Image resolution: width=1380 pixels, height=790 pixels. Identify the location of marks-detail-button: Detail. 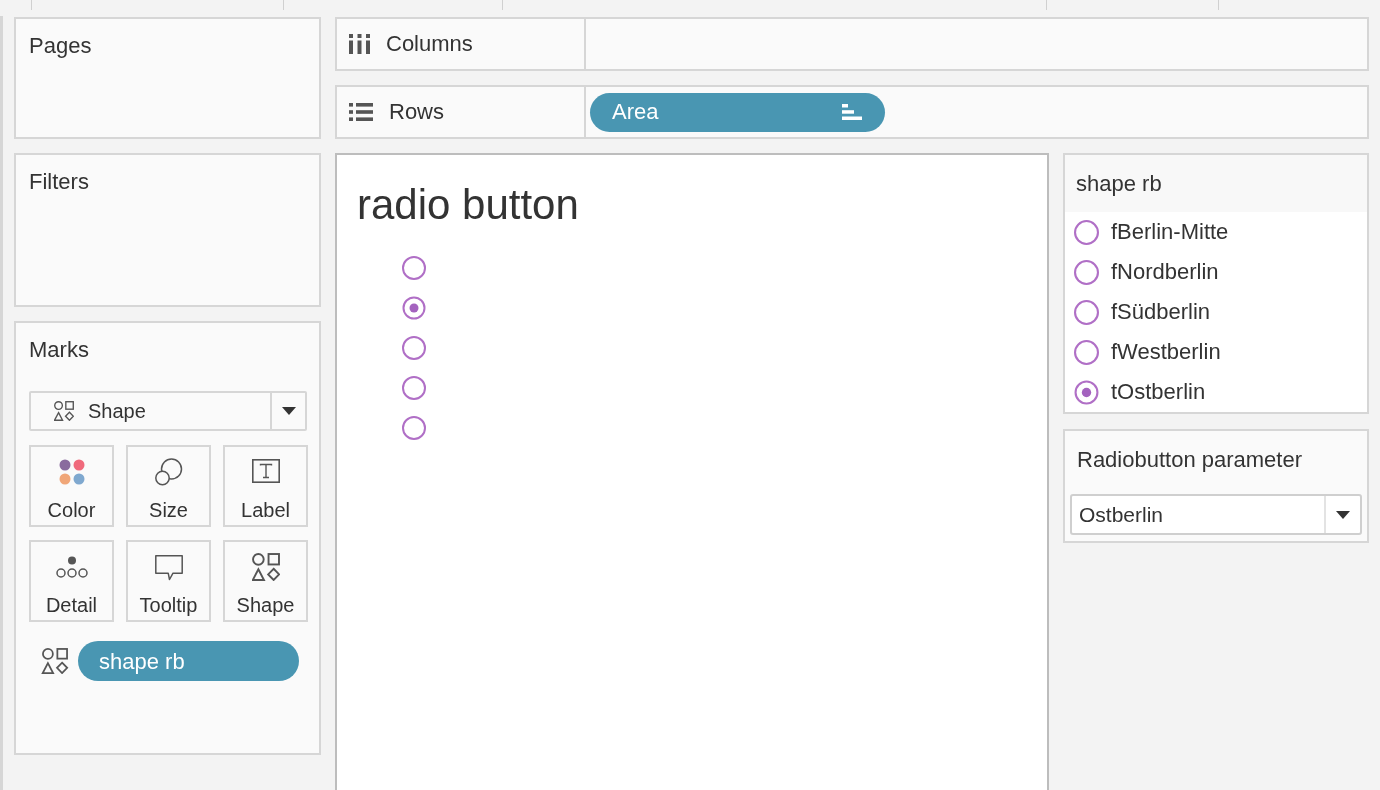
(71, 581).